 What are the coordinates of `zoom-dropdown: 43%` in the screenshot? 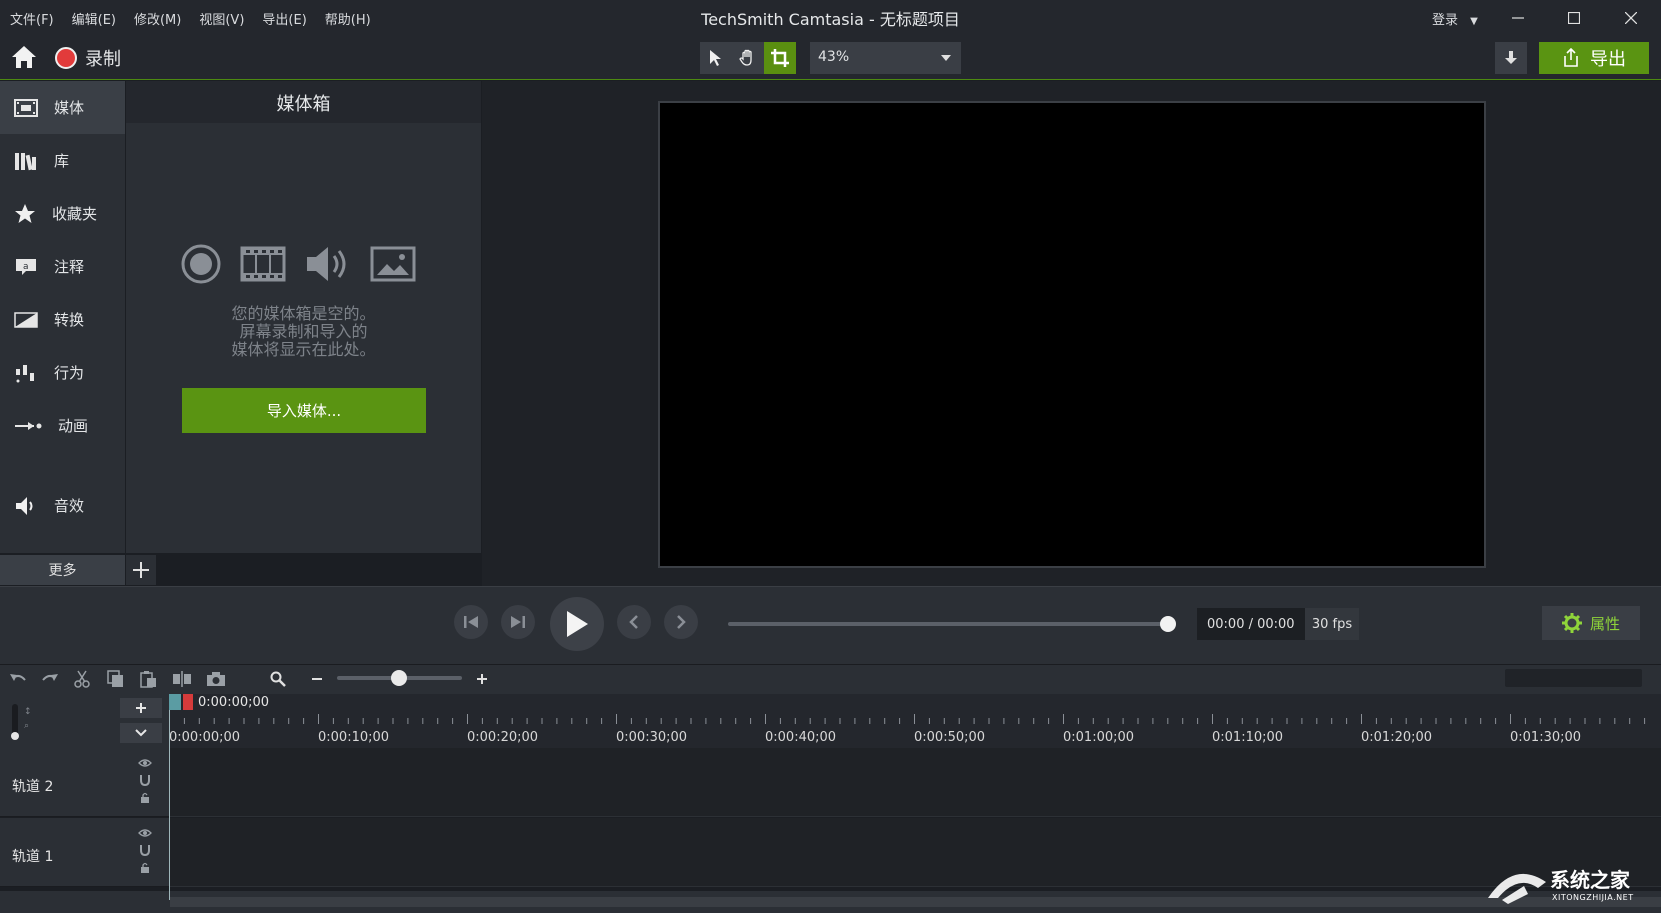 It's located at (885, 58).